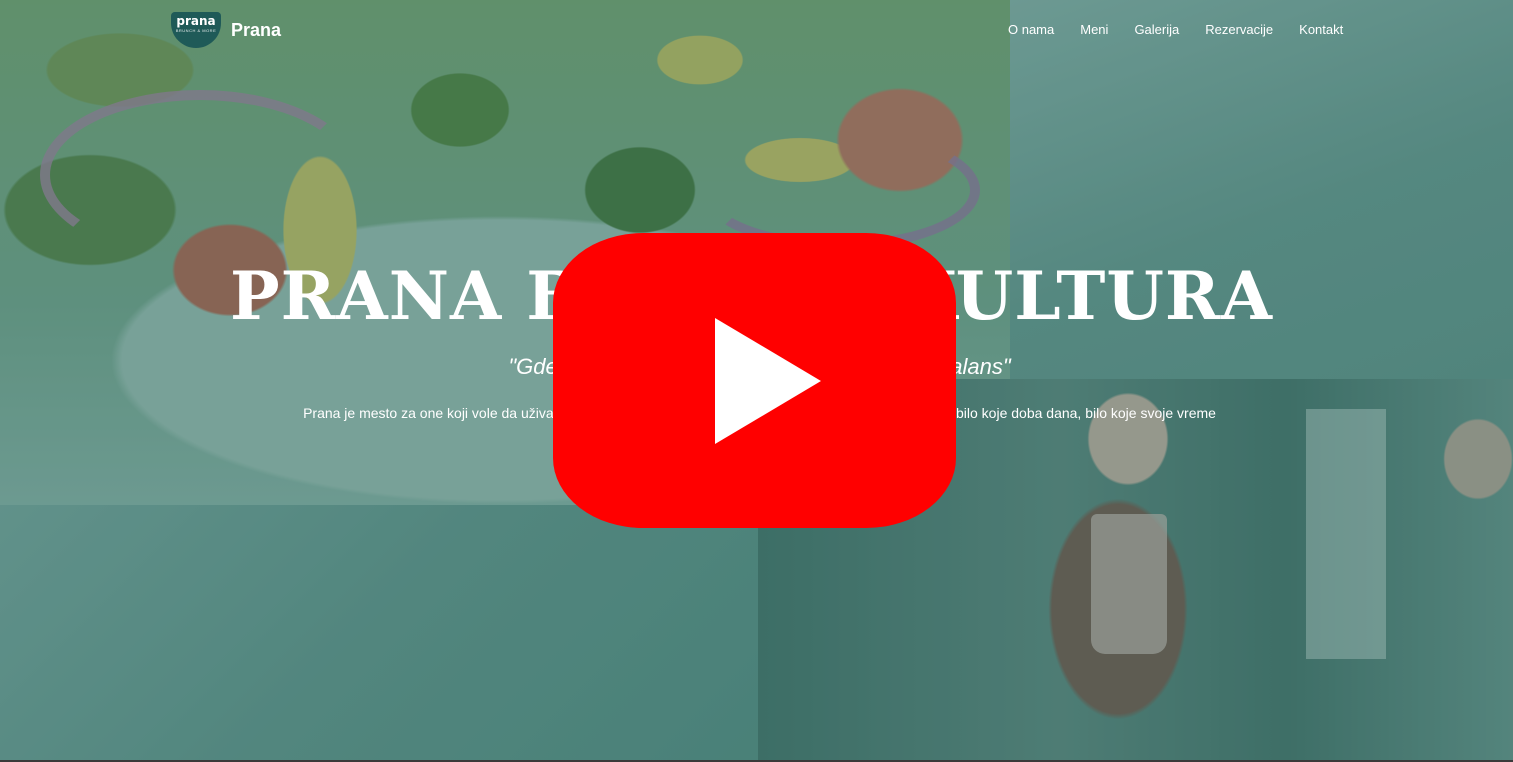  I want to click on nav-link-rezervacije: Rezervacije, so click(1239, 30).